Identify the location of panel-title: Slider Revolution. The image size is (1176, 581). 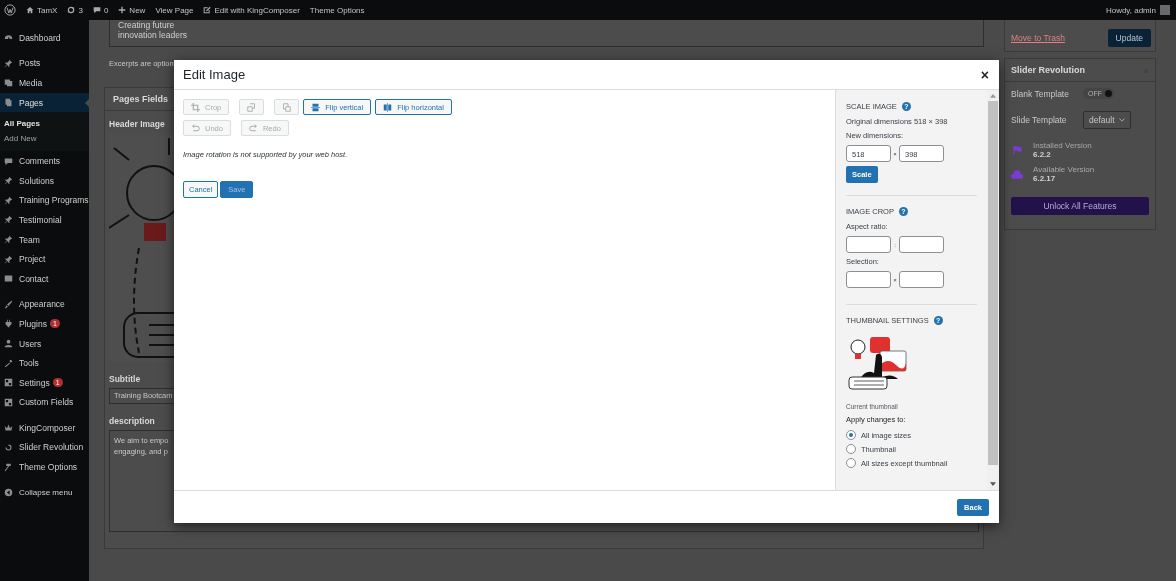
(1048, 70).